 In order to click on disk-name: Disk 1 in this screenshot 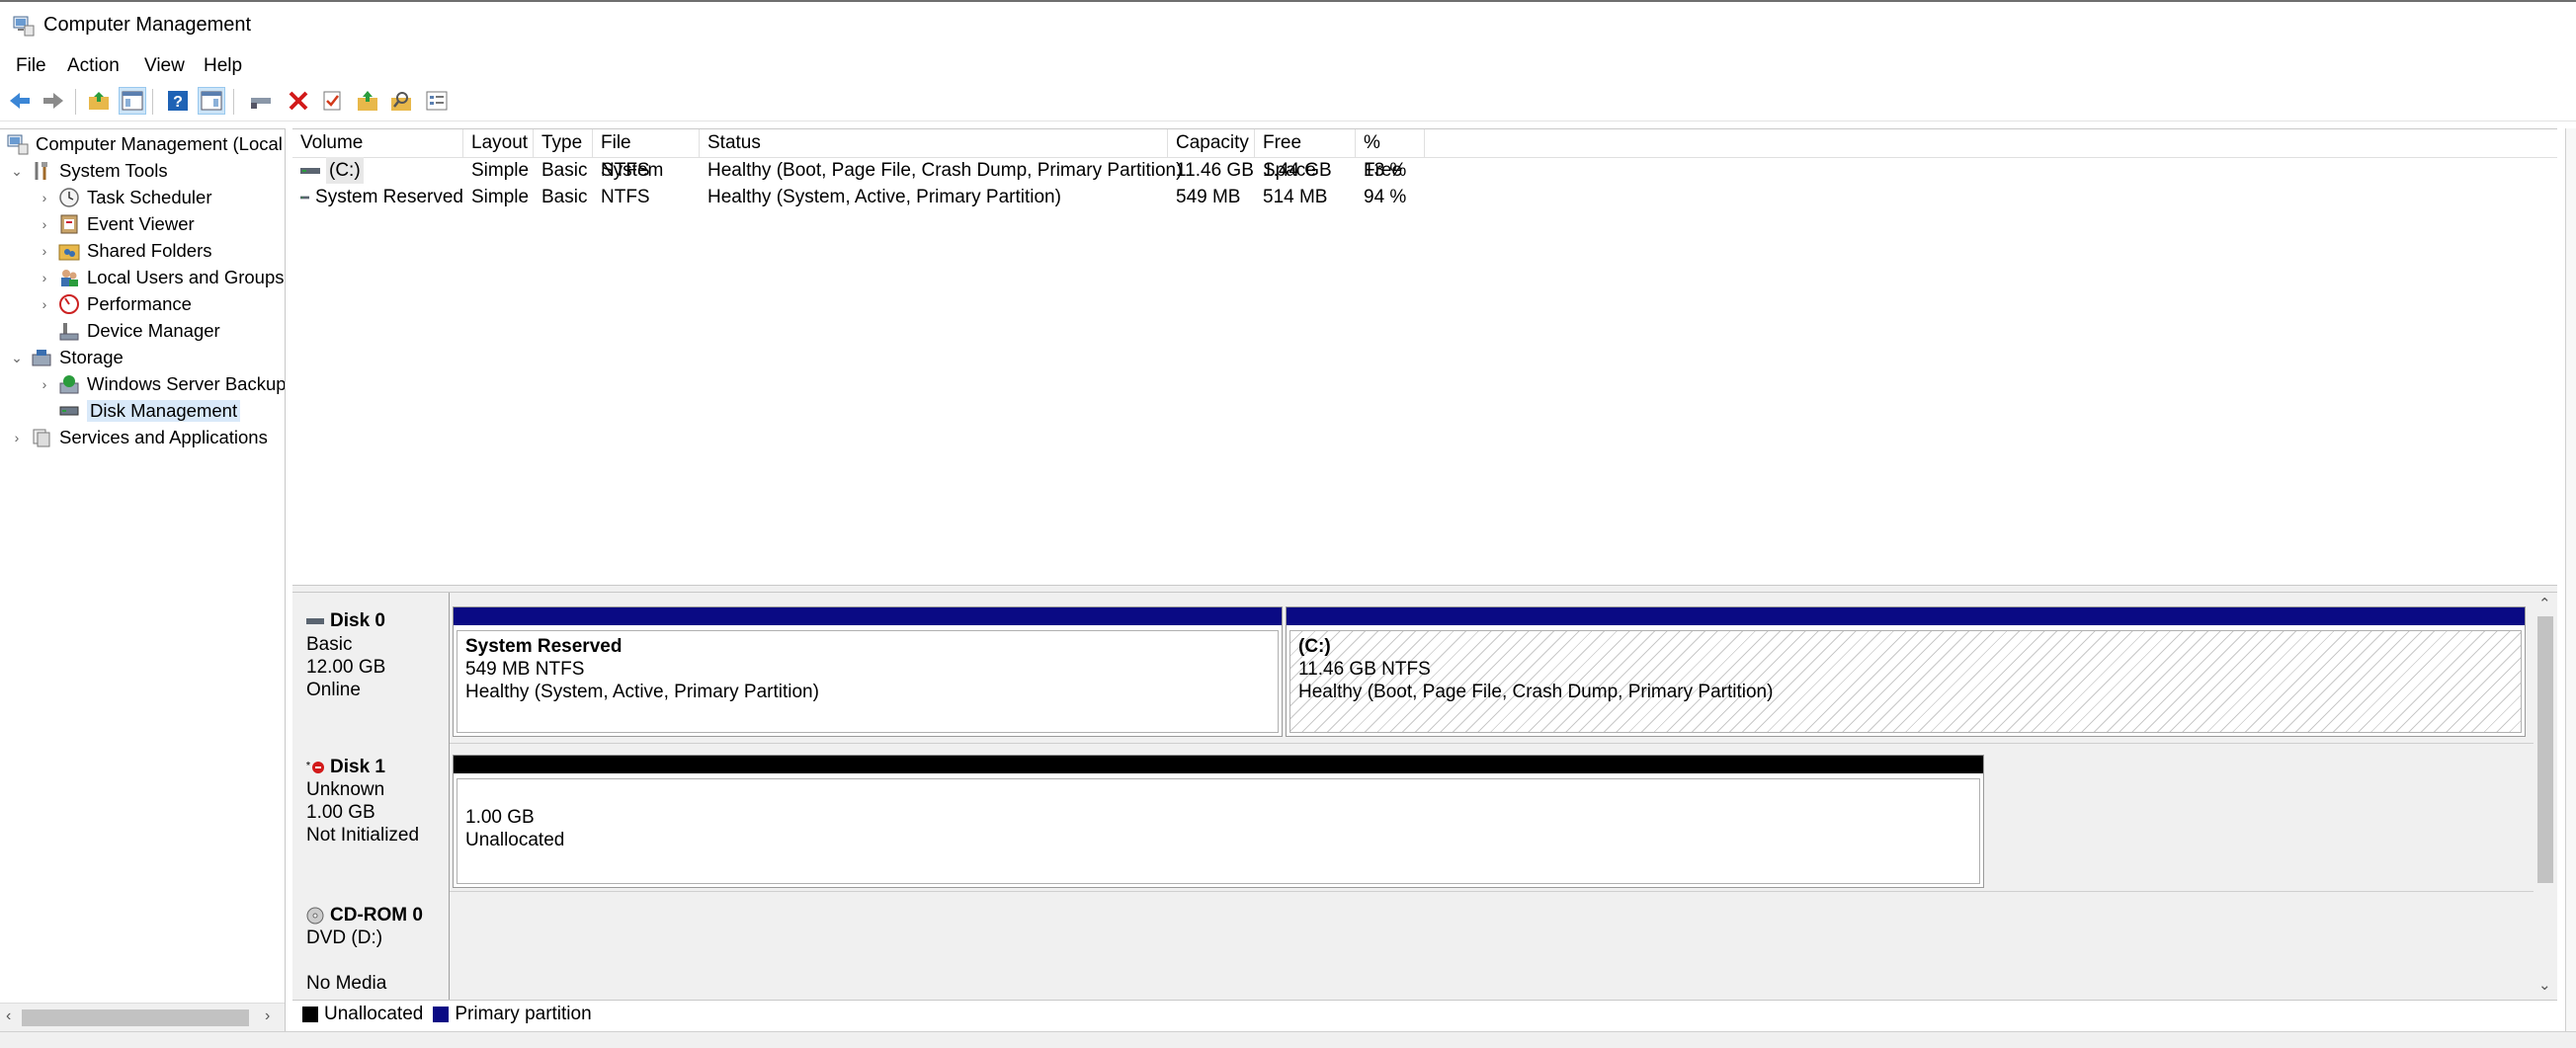, I will do `click(357, 767)`.